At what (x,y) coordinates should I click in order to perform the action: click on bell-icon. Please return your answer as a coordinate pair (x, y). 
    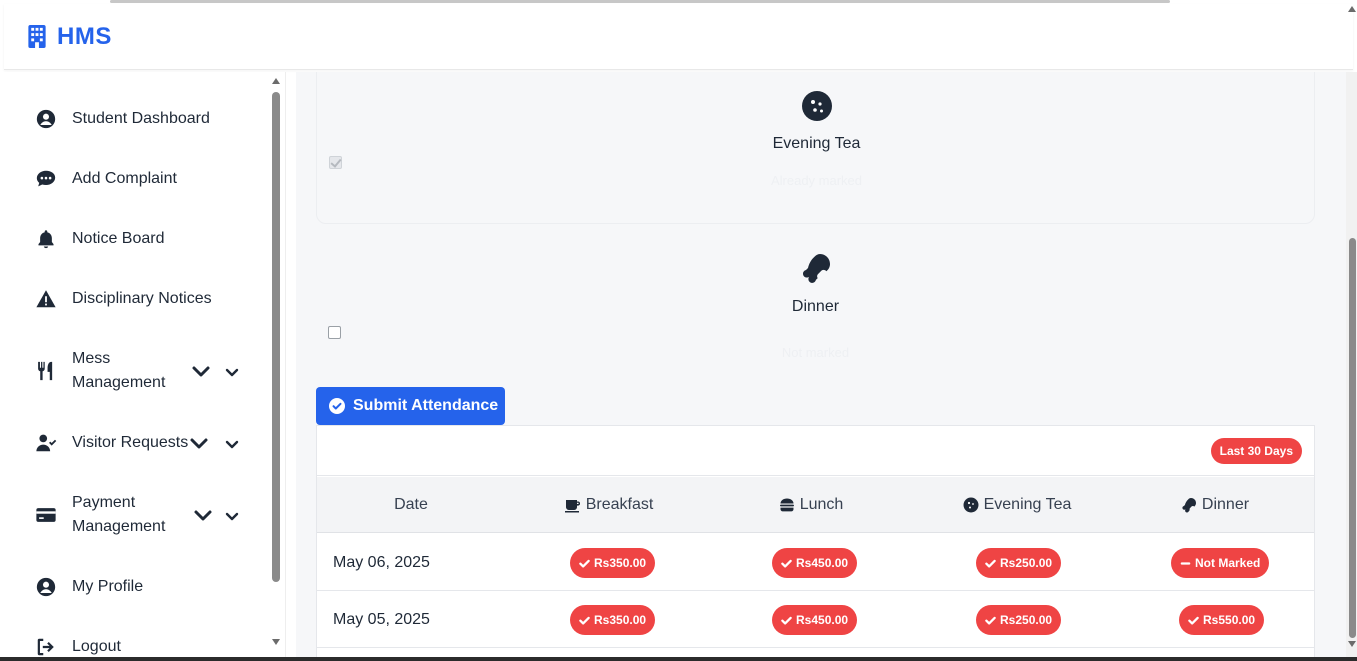
    Looking at the image, I should click on (46, 239).